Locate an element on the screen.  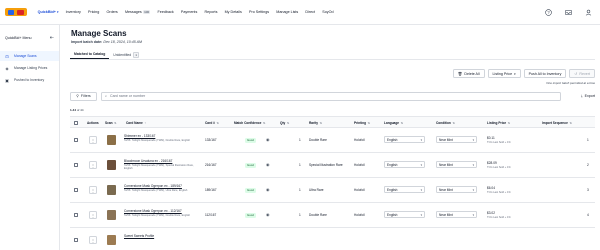
card-name-link: Cornerstone Mask Ogerpon ex - 112/167 is located at coordinates (159, 211).